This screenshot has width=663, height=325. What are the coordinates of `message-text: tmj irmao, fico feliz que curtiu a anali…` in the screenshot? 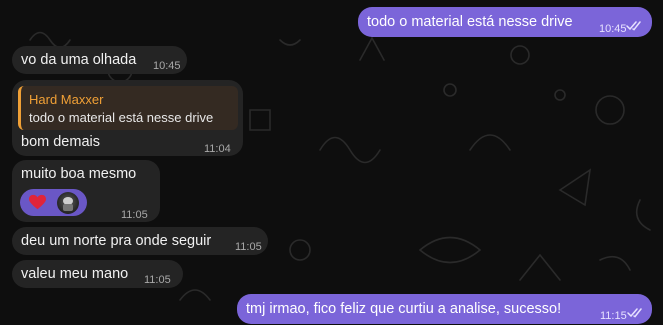 It's located at (404, 309).